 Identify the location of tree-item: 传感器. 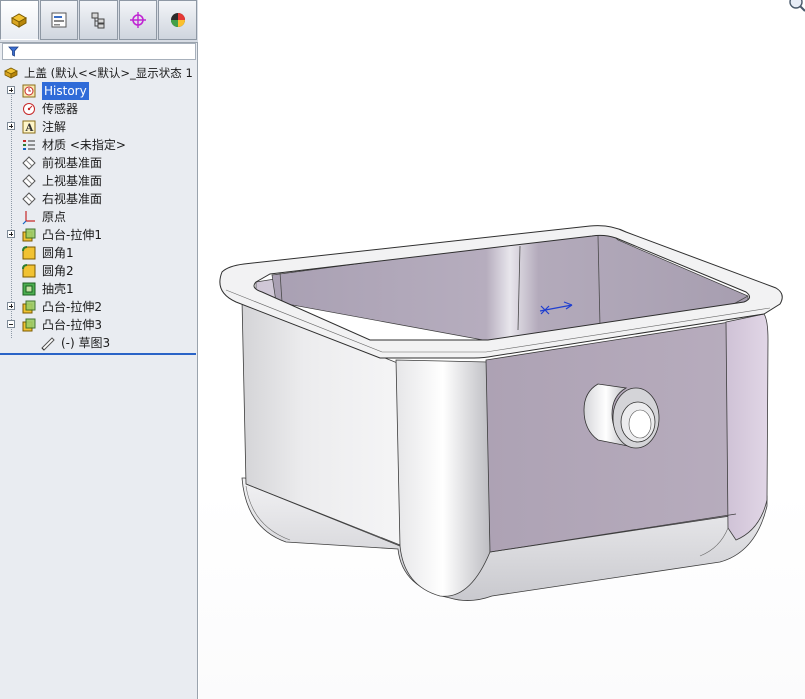
(99, 109).